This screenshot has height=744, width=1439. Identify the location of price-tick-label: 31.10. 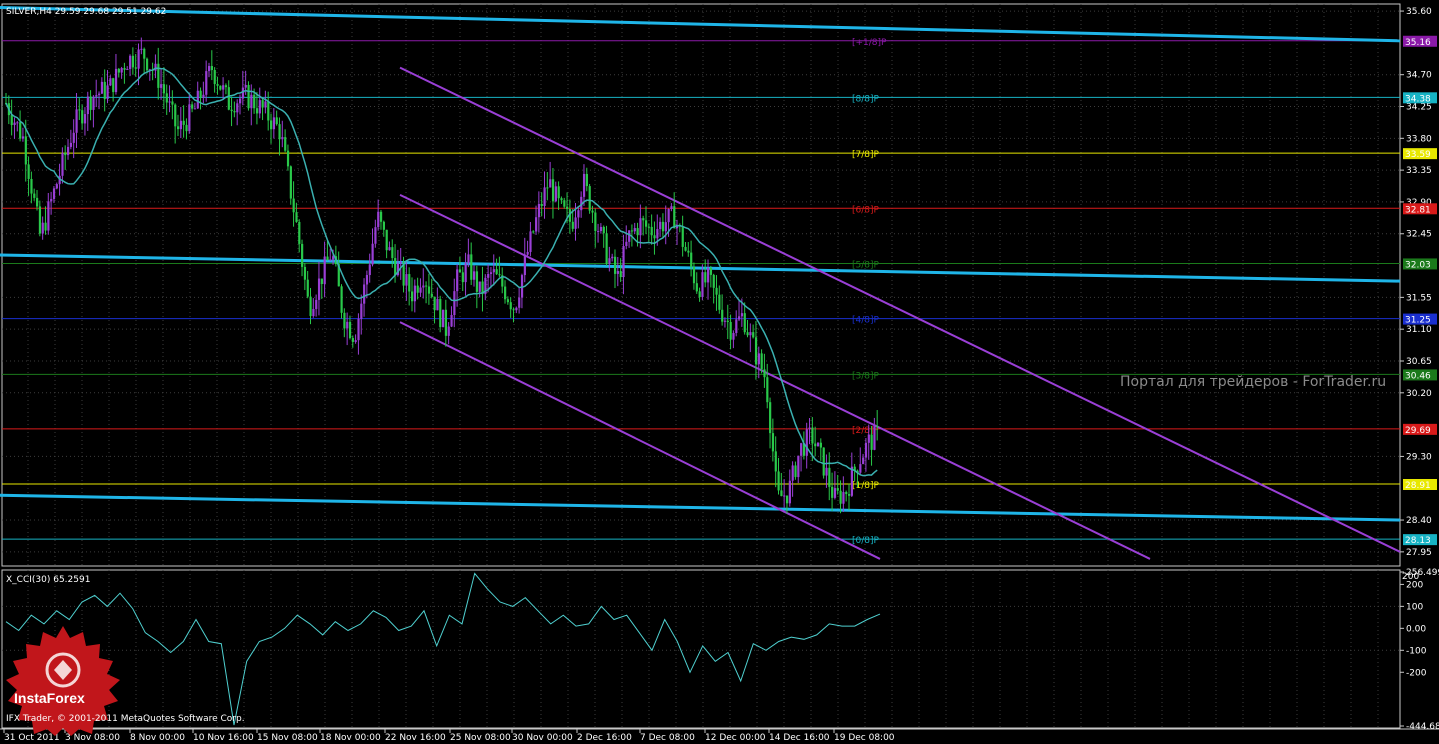
(1419, 330).